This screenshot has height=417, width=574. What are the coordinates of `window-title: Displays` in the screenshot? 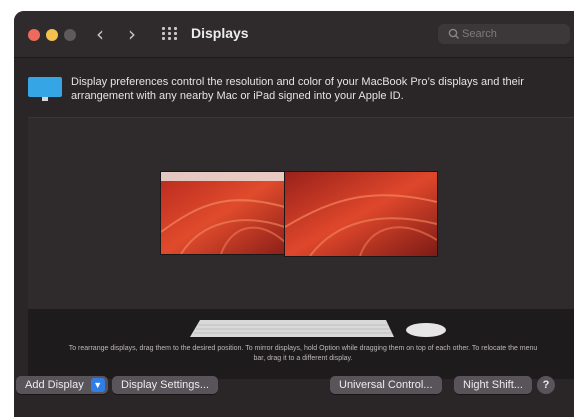 It's located at (220, 33).